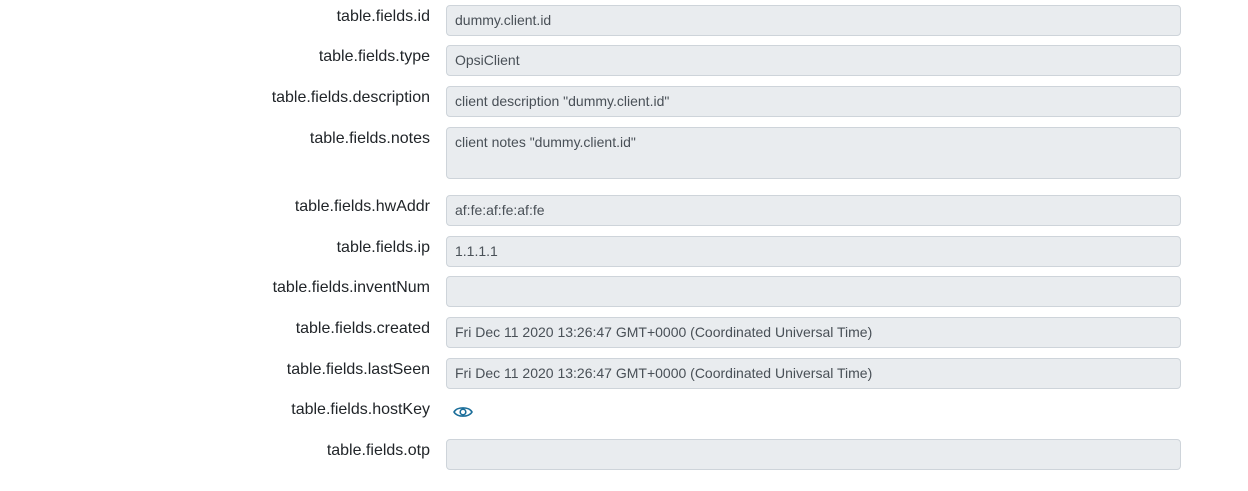 Image resolution: width=1248 pixels, height=491 pixels. I want to click on label-hostkey: table.fields.hostKey, so click(360, 409).